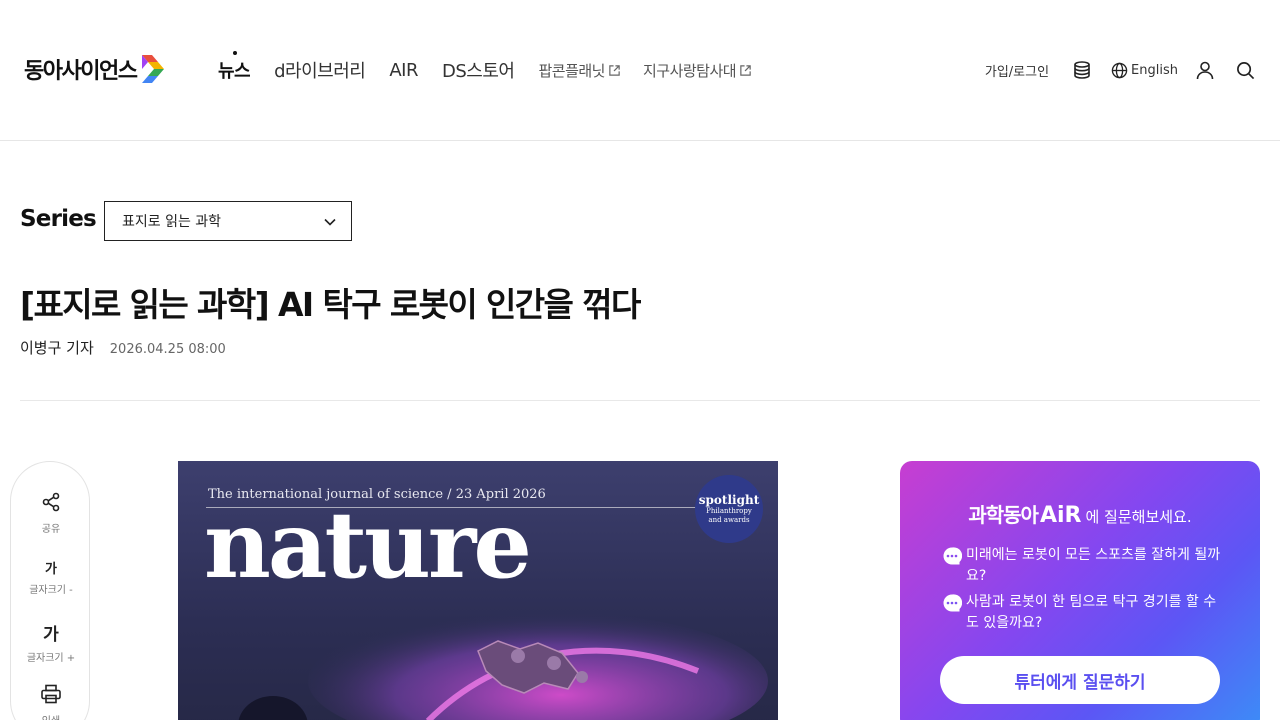  What do you see at coordinates (503, 665) in the screenshot?
I see `robot-arm-artwork` at bounding box center [503, 665].